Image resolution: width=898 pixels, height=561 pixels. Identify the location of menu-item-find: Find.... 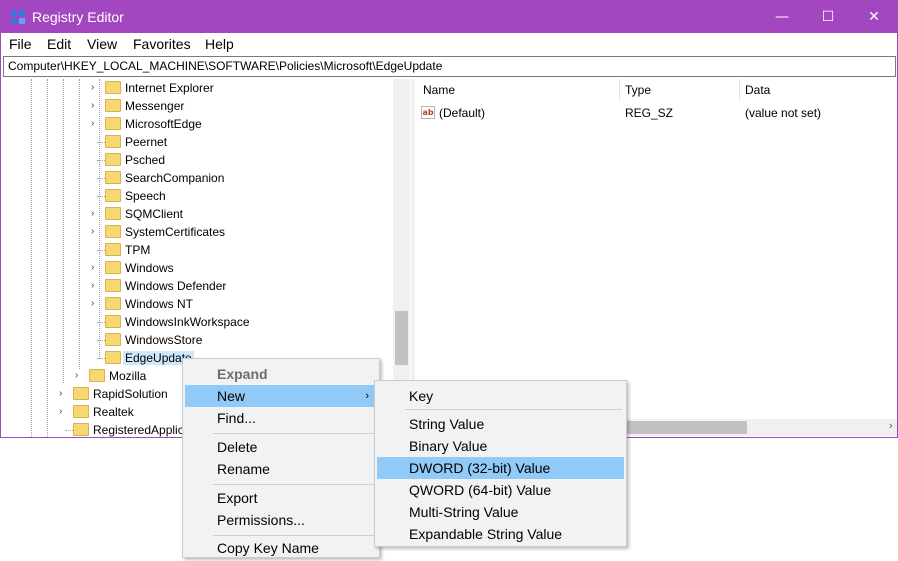
(281, 418).